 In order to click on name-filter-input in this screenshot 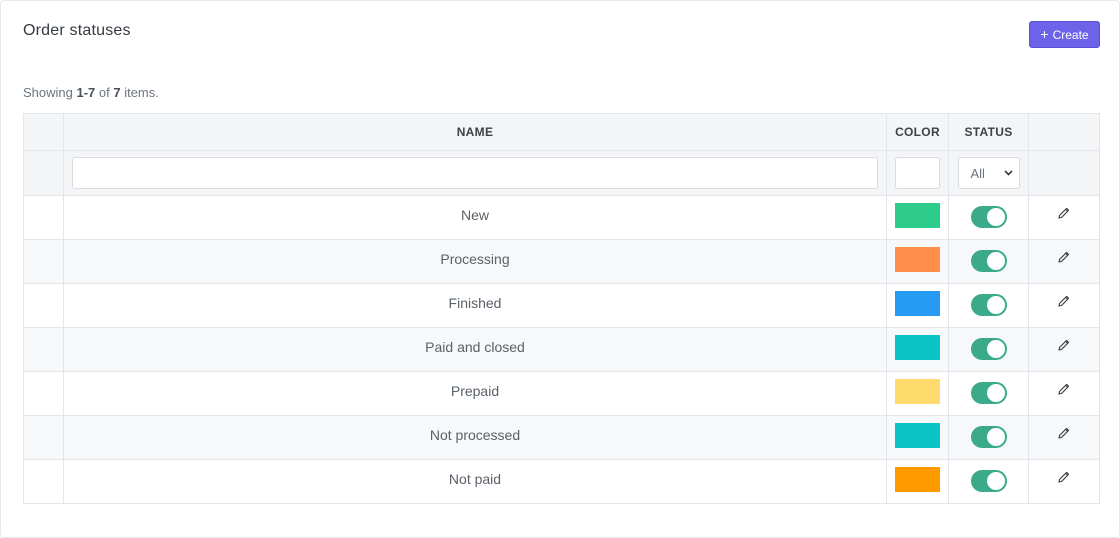, I will do `click(475, 173)`.